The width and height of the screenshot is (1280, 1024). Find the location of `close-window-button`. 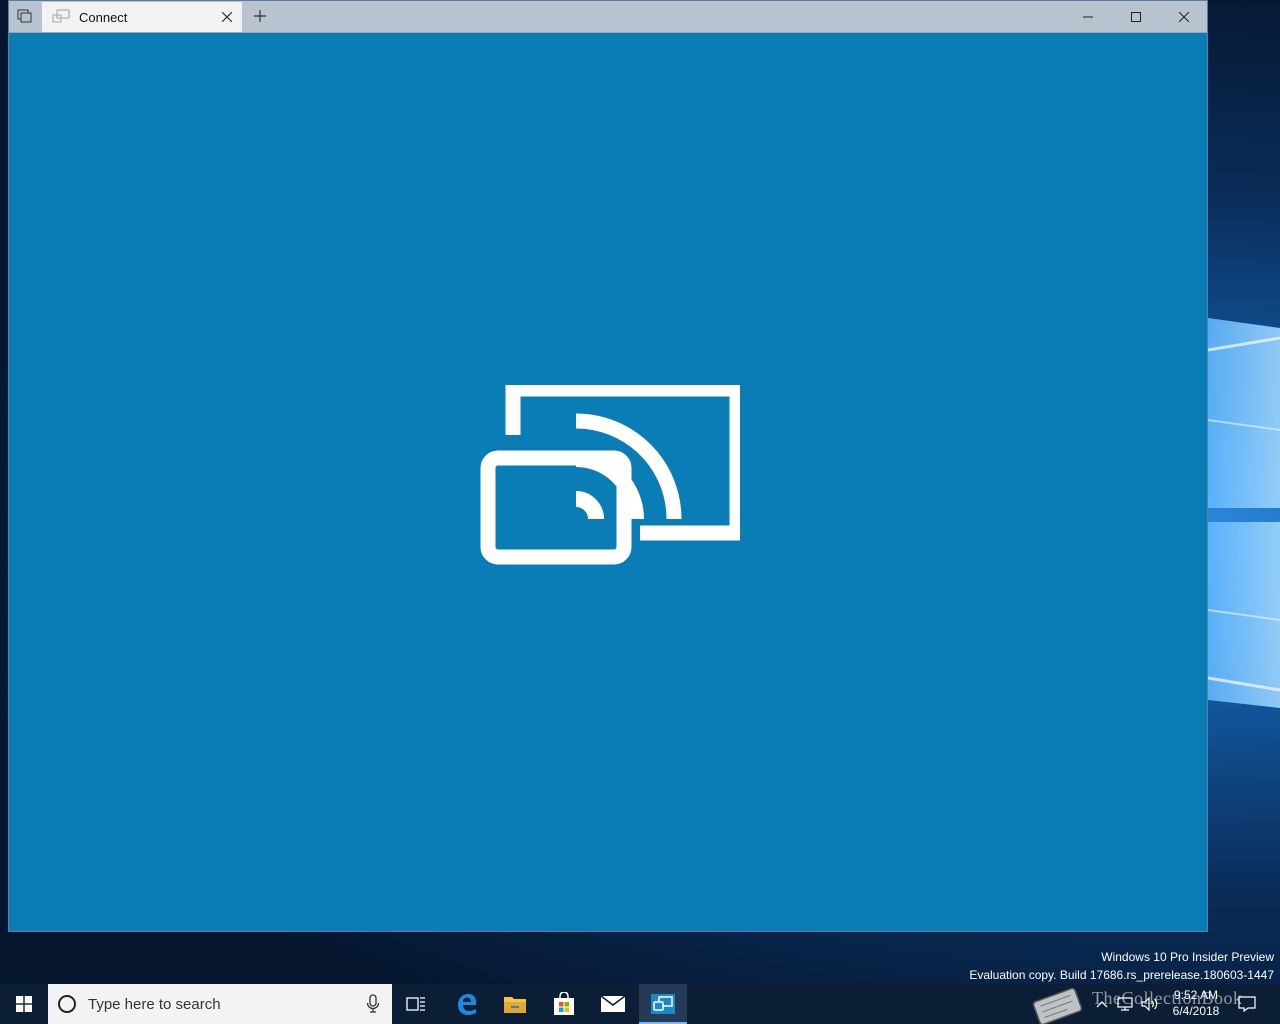

close-window-button is located at coordinates (1184, 16).